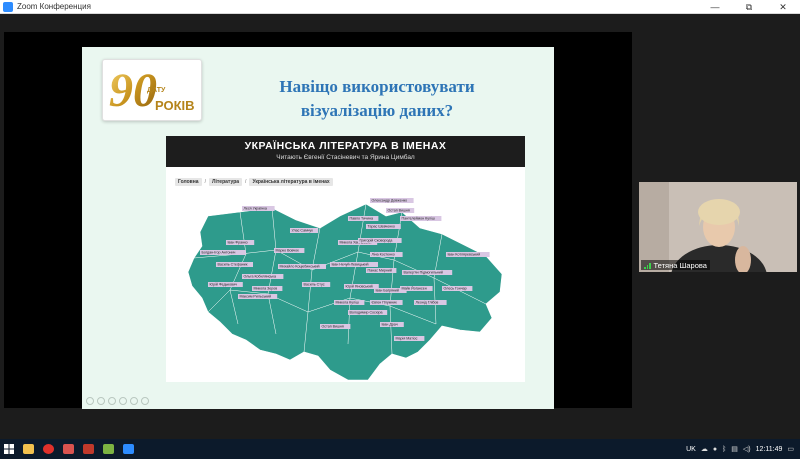 This screenshot has width=800, height=459. I want to click on map-label: Василь Стус, so click(316, 284).